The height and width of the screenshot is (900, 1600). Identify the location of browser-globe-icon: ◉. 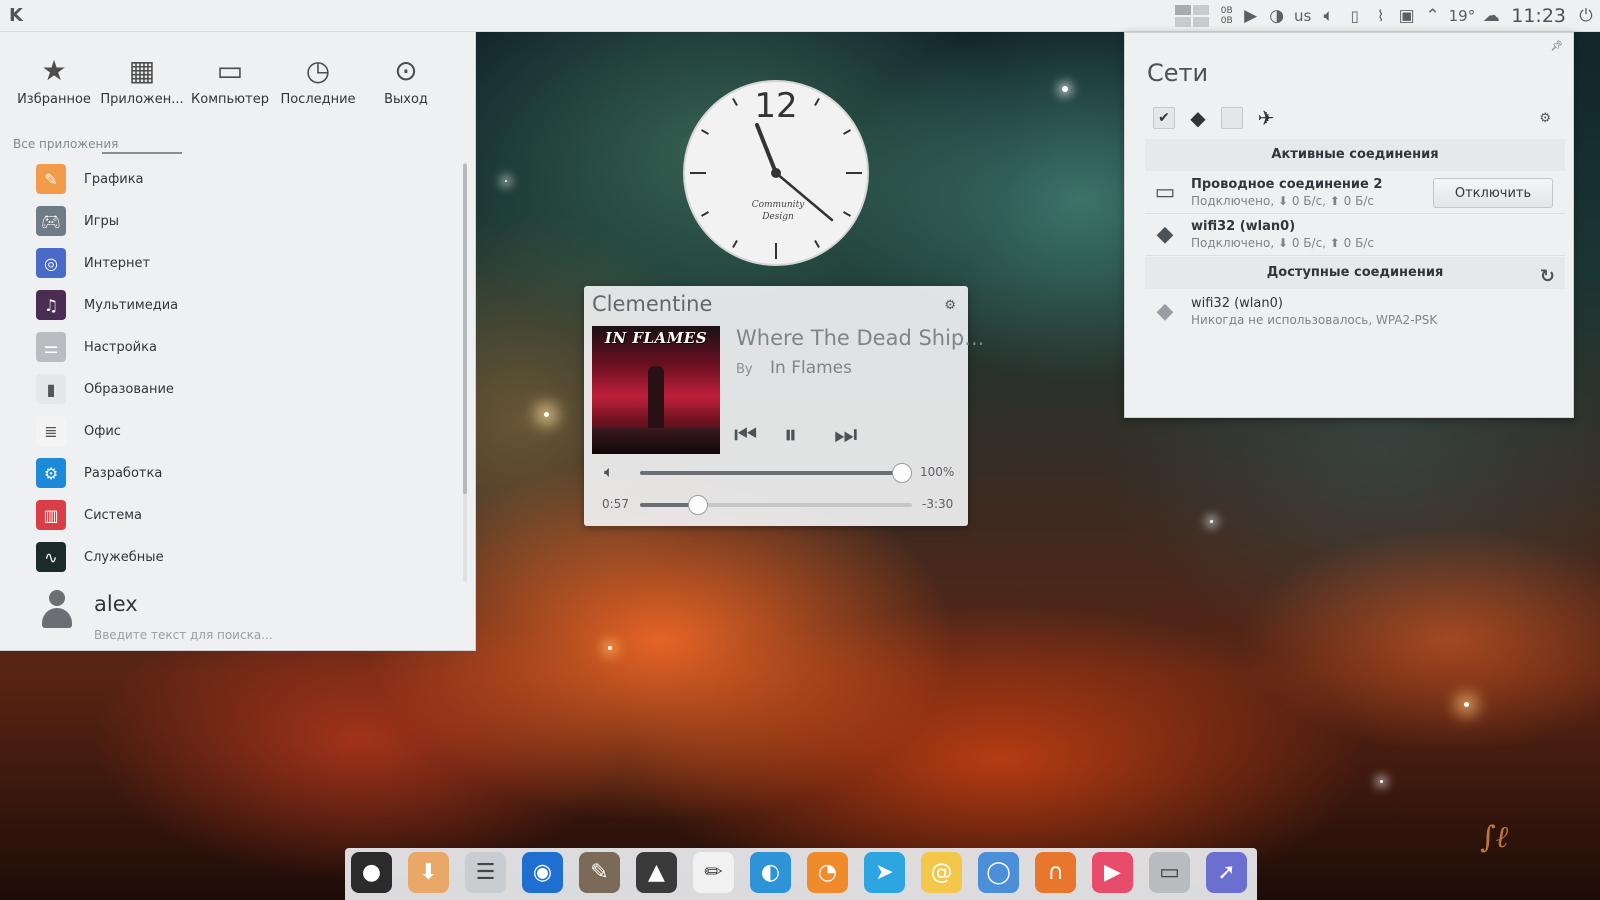
(542, 872).